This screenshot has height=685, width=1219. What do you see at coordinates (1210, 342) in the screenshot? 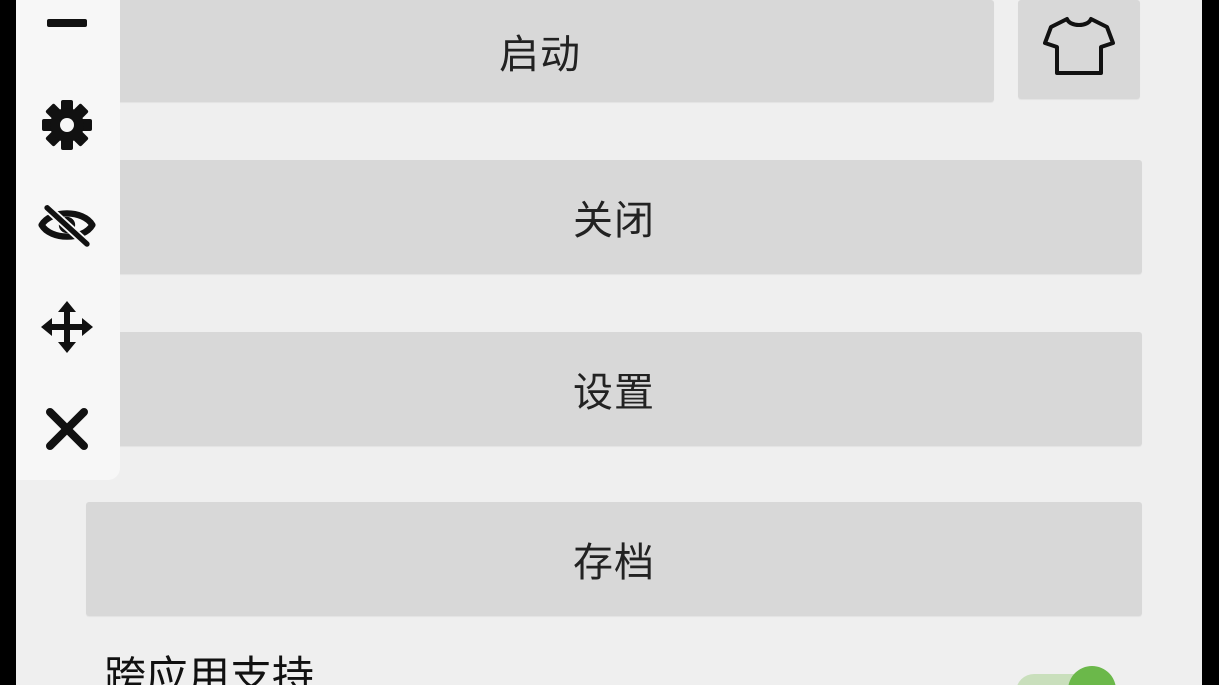
I see `right-frame` at bounding box center [1210, 342].